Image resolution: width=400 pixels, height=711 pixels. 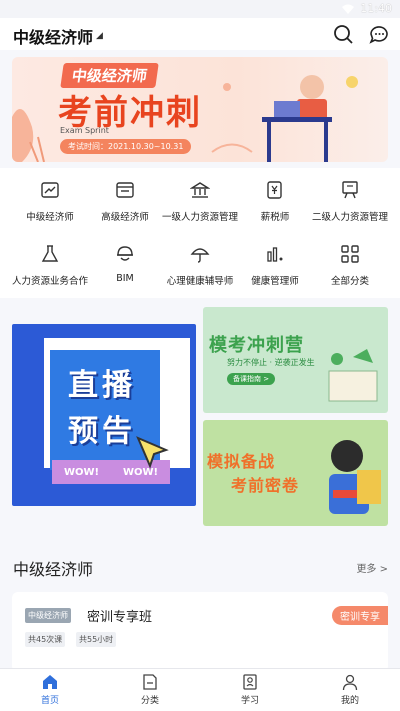 I want to click on category-item-all: 全部分类, so click(x=350, y=265).